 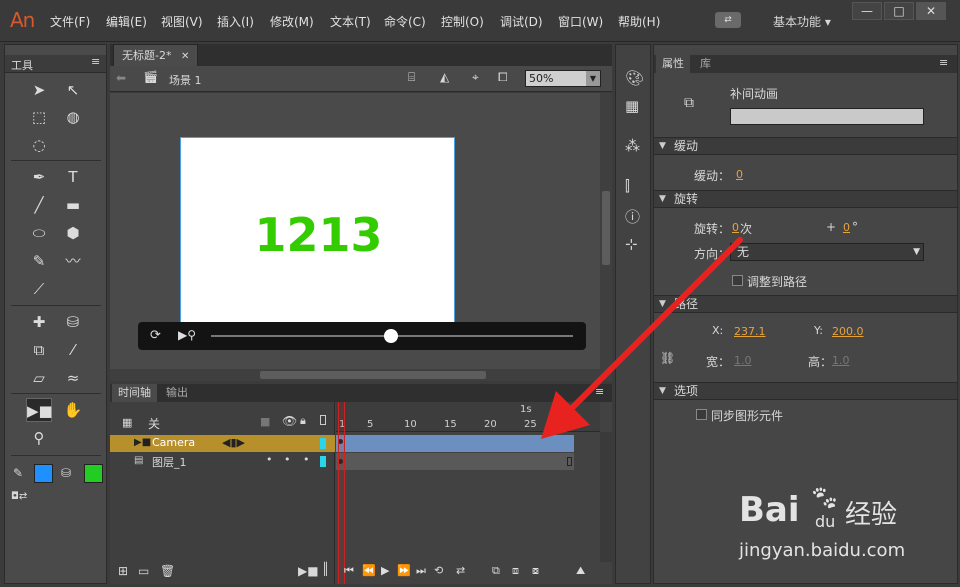 What do you see at coordinates (303, 421) in the screenshot?
I see `lock-icon: 🔒︎` at bounding box center [303, 421].